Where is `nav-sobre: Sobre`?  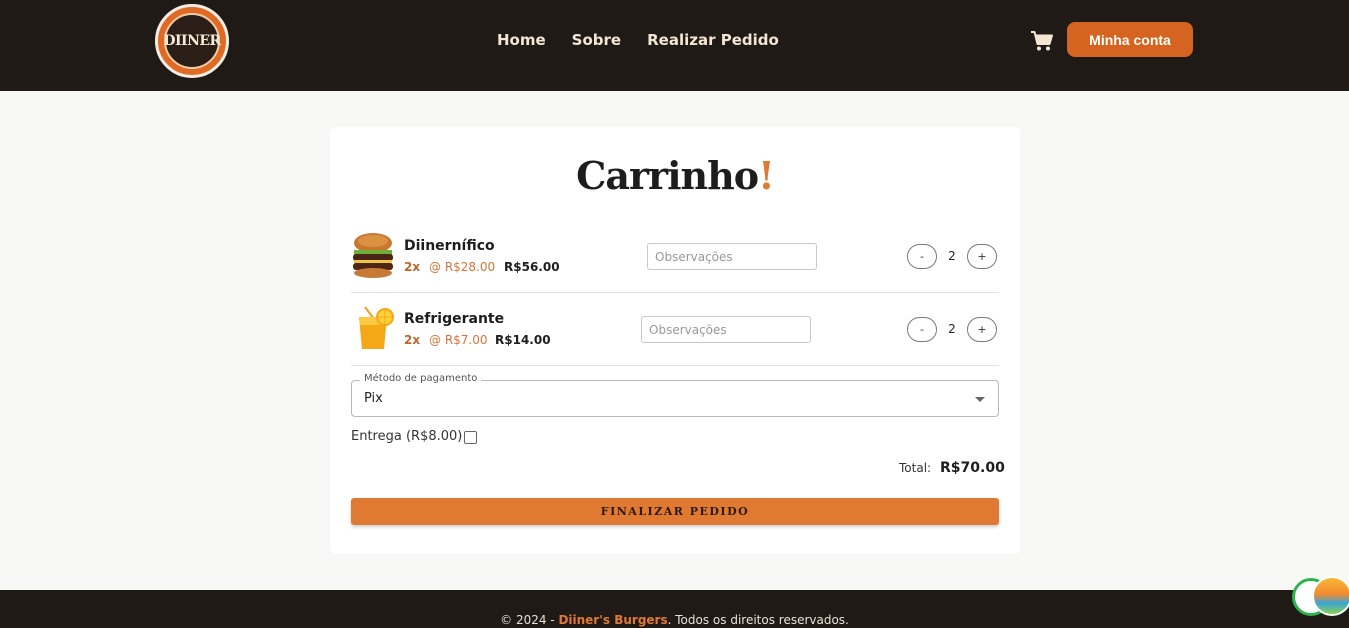 nav-sobre: Sobre is located at coordinates (596, 40).